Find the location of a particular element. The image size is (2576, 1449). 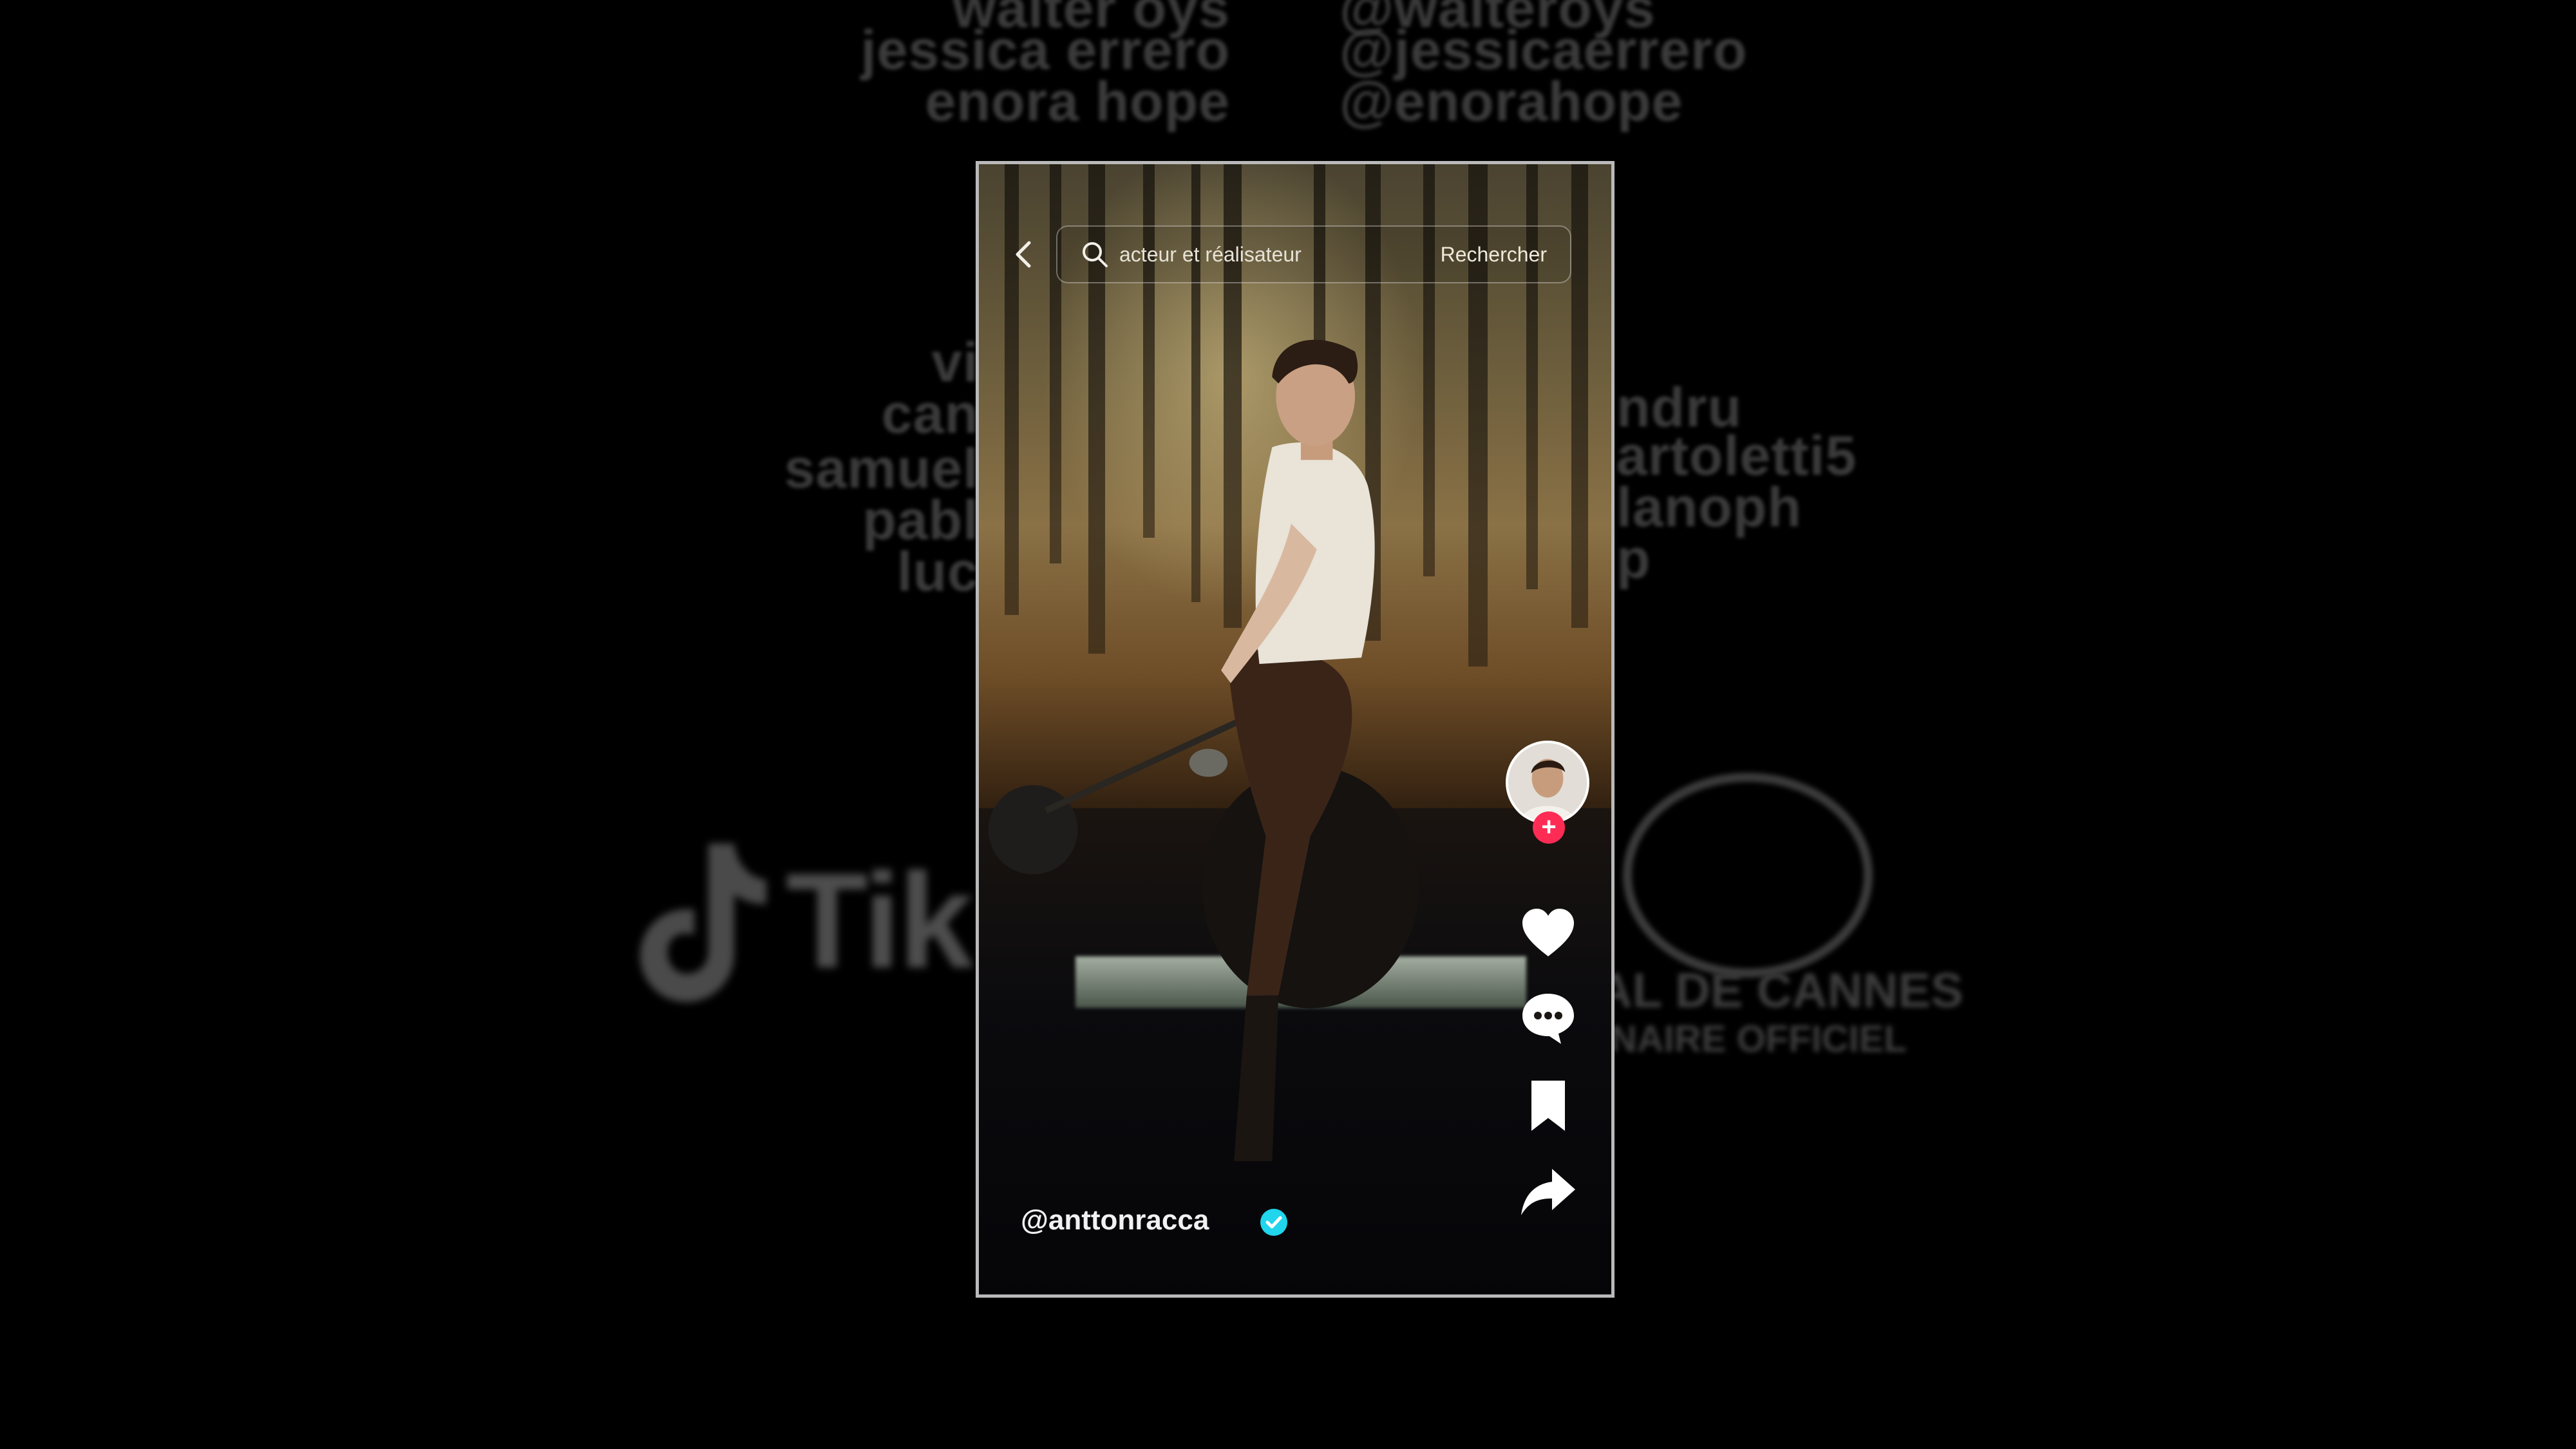

heart-icon is located at coordinates (1548, 935).